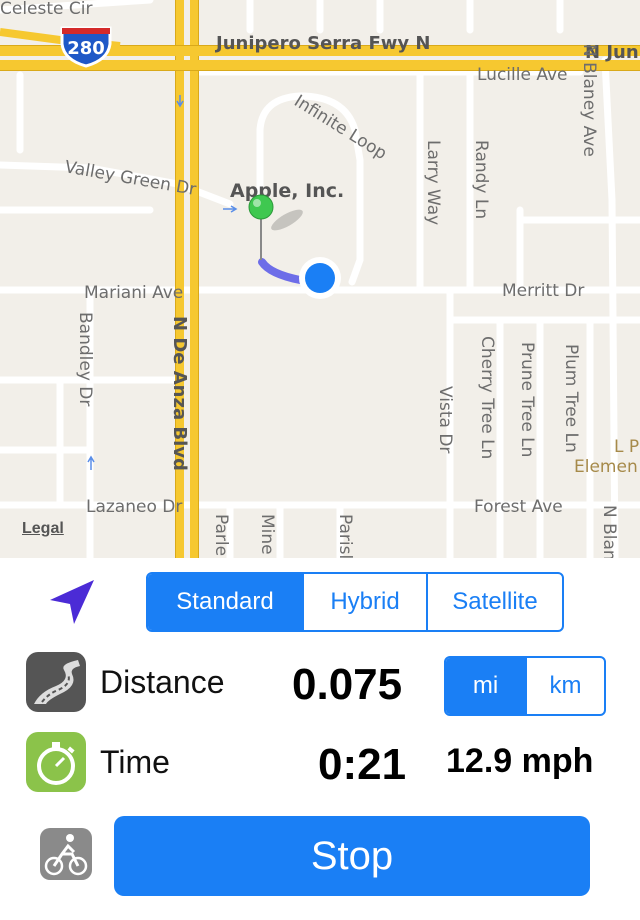 This screenshot has height=920, width=640. Describe the element at coordinates (56, 682) in the screenshot. I see `road-icon` at that location.